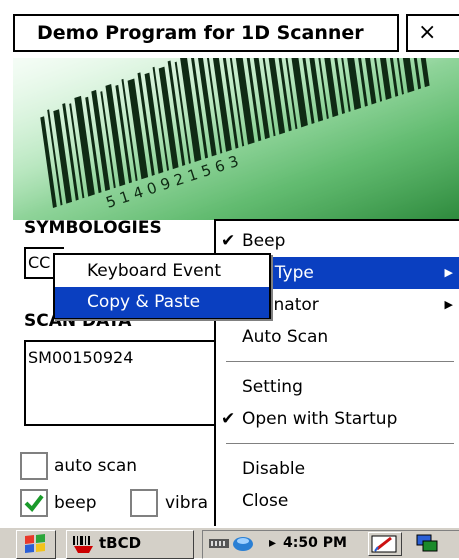 The image size is (459, 560). I want to click on input-panel-button, so click(385, 544).